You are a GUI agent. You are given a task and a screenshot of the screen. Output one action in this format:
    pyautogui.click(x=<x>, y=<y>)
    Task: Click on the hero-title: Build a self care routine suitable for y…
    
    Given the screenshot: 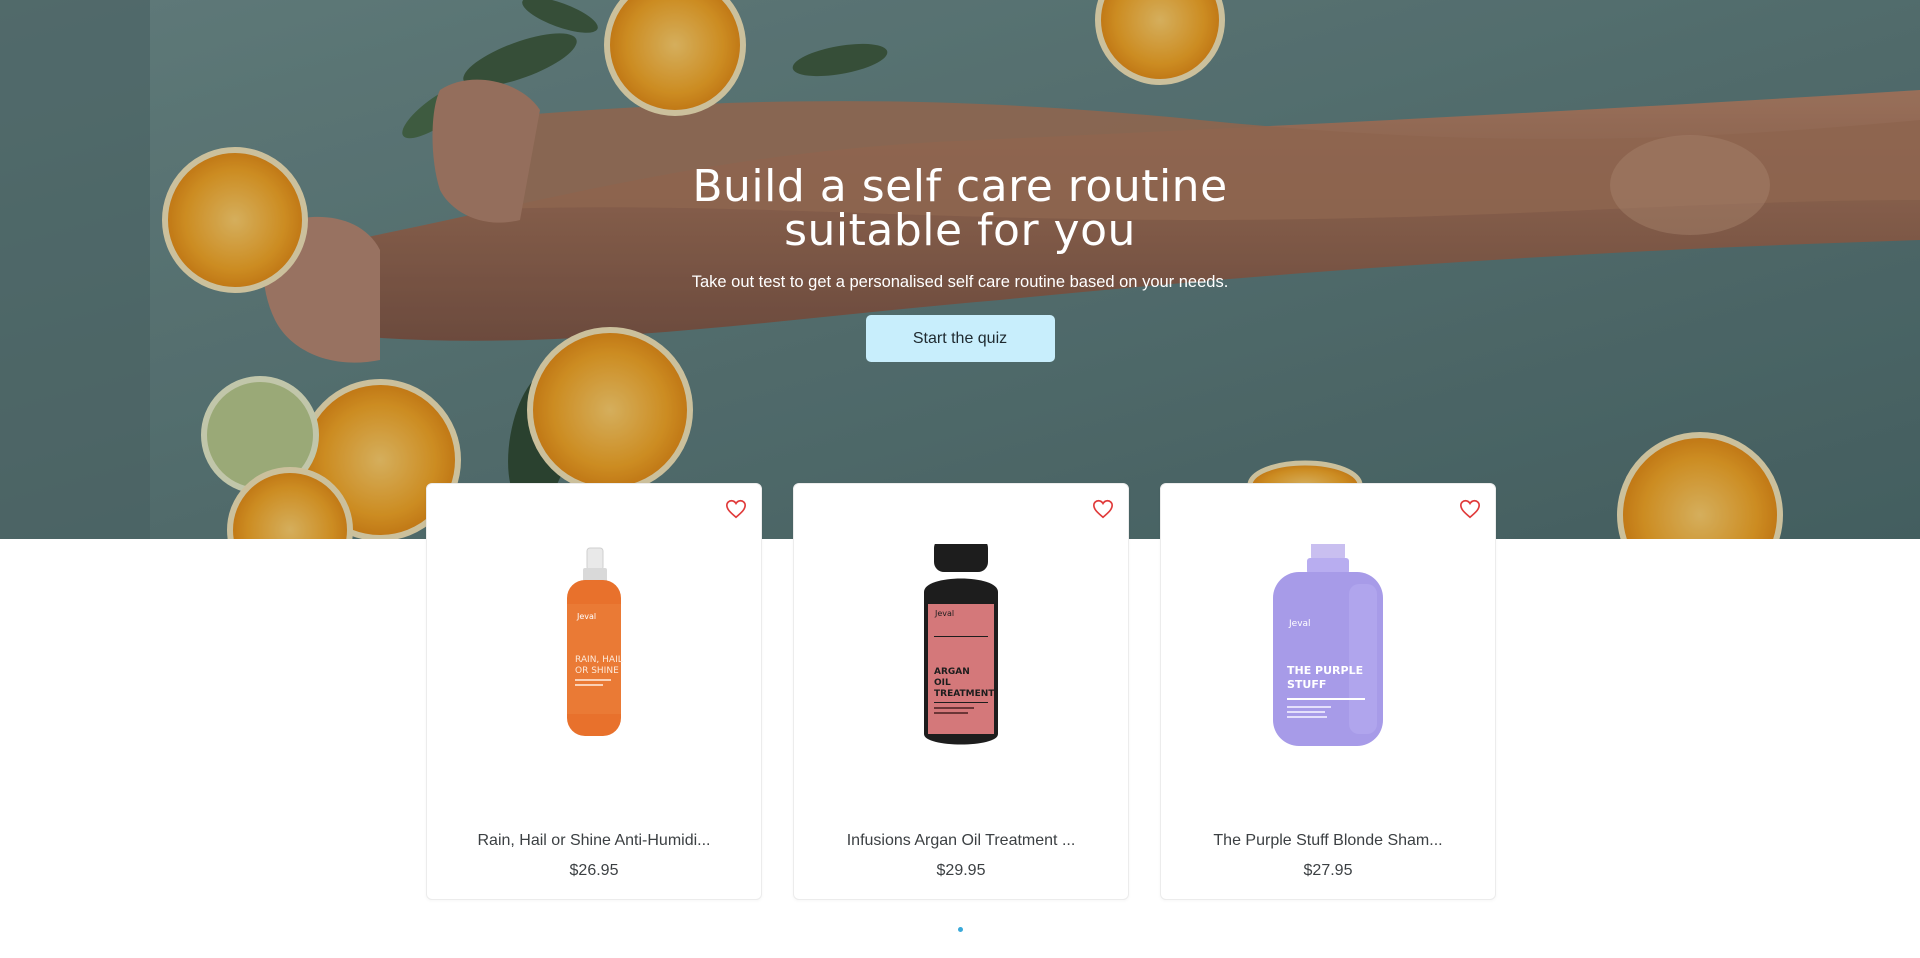 What is the action you would take?
    pyautogui.click(x=960, y=209)
    